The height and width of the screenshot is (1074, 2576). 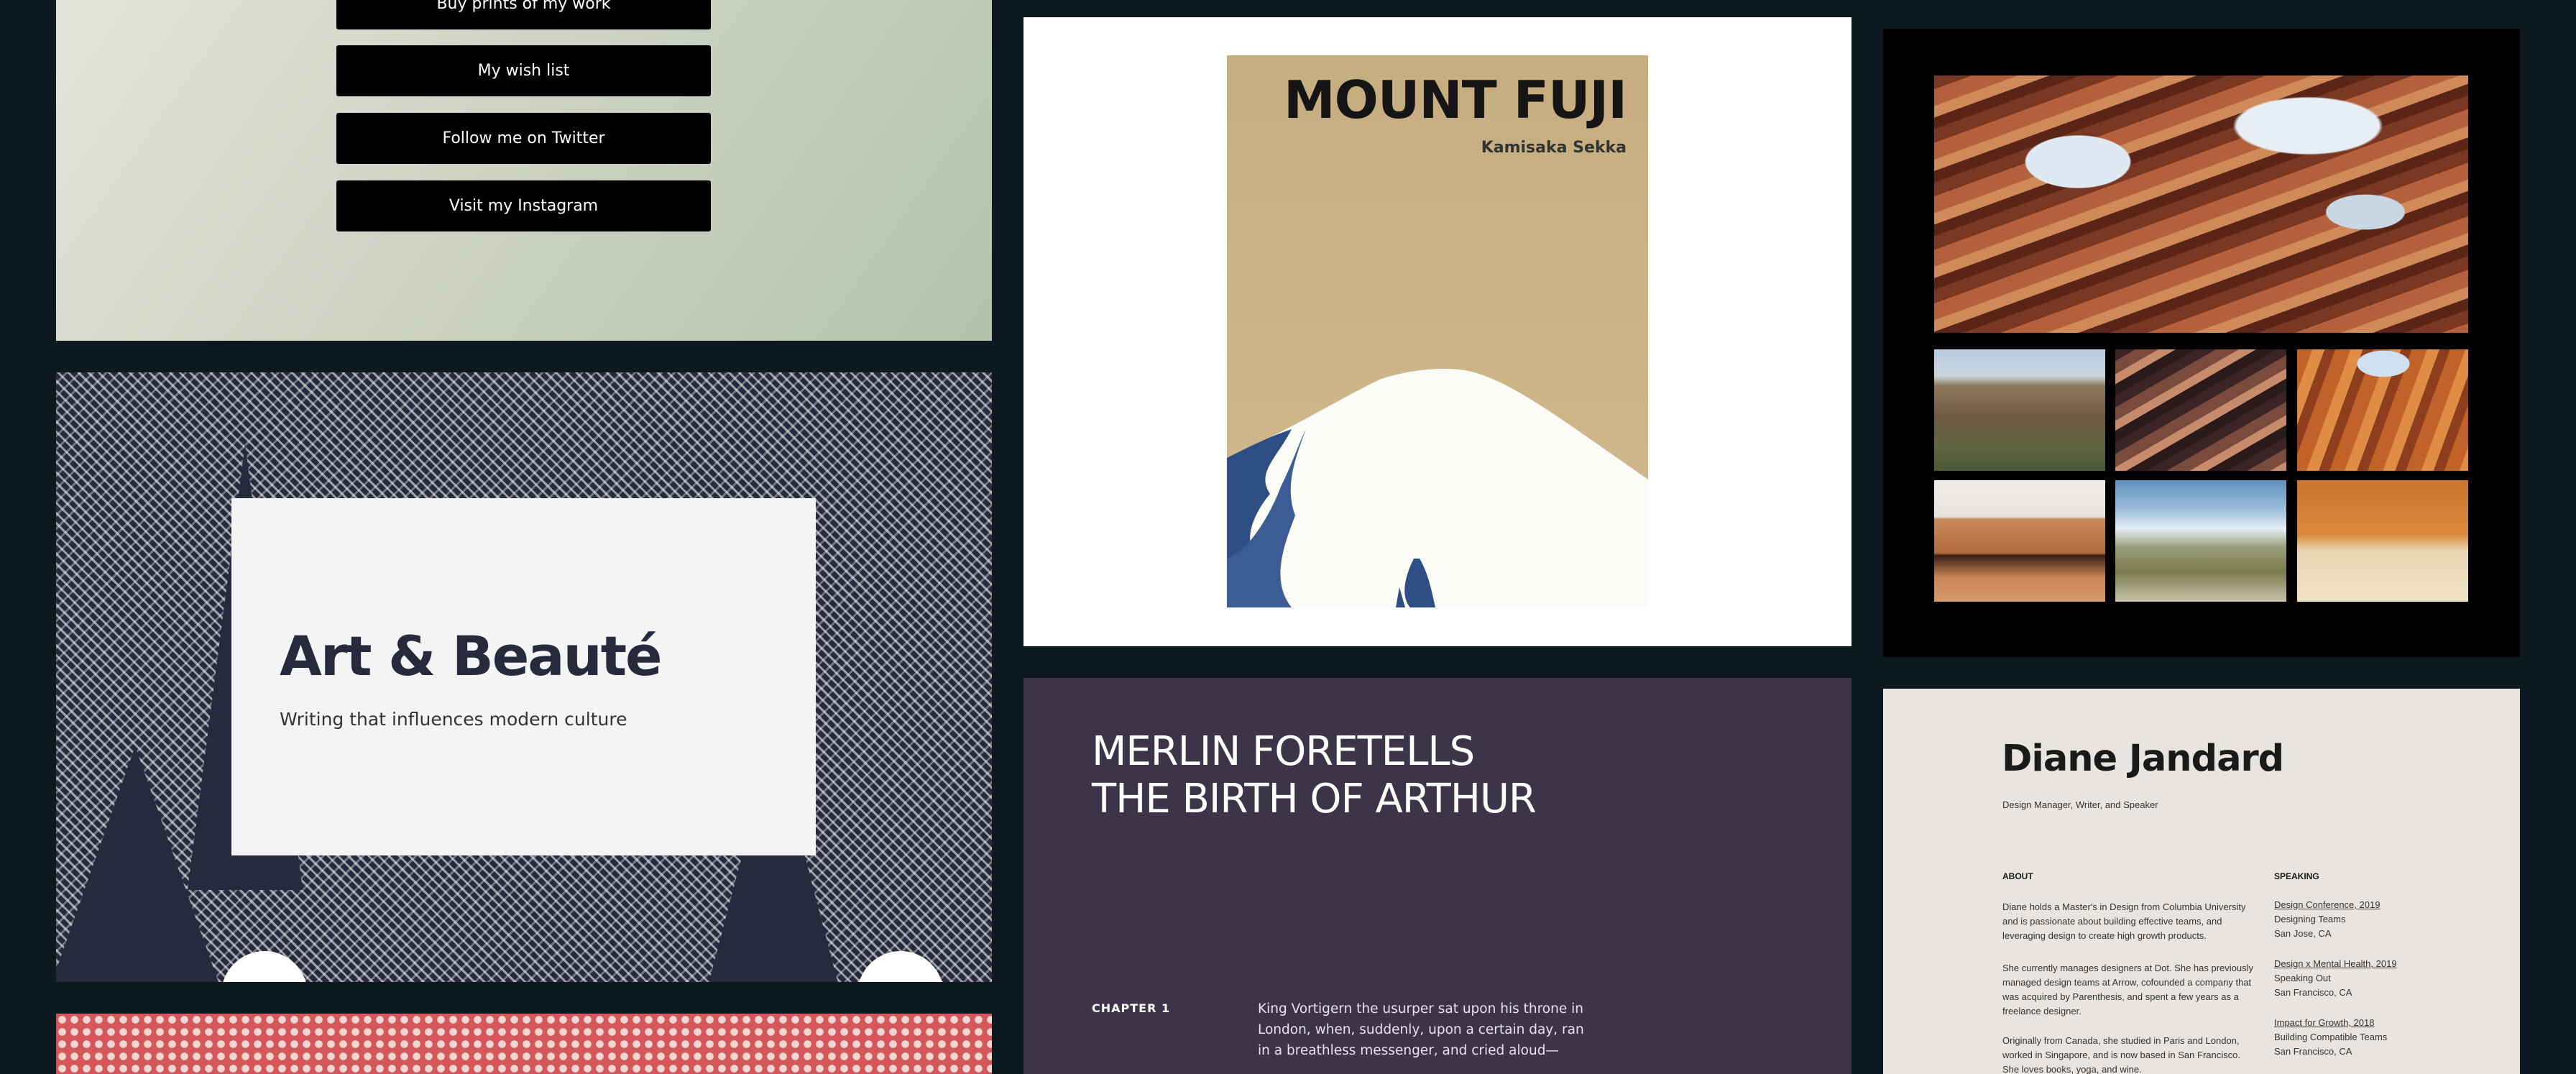 What do you see at coordinates (2324, 1022) in the screenshot?
I see `speaking-event-link: Impact for Growth, 2018` at bounding box center [2324, 1022].